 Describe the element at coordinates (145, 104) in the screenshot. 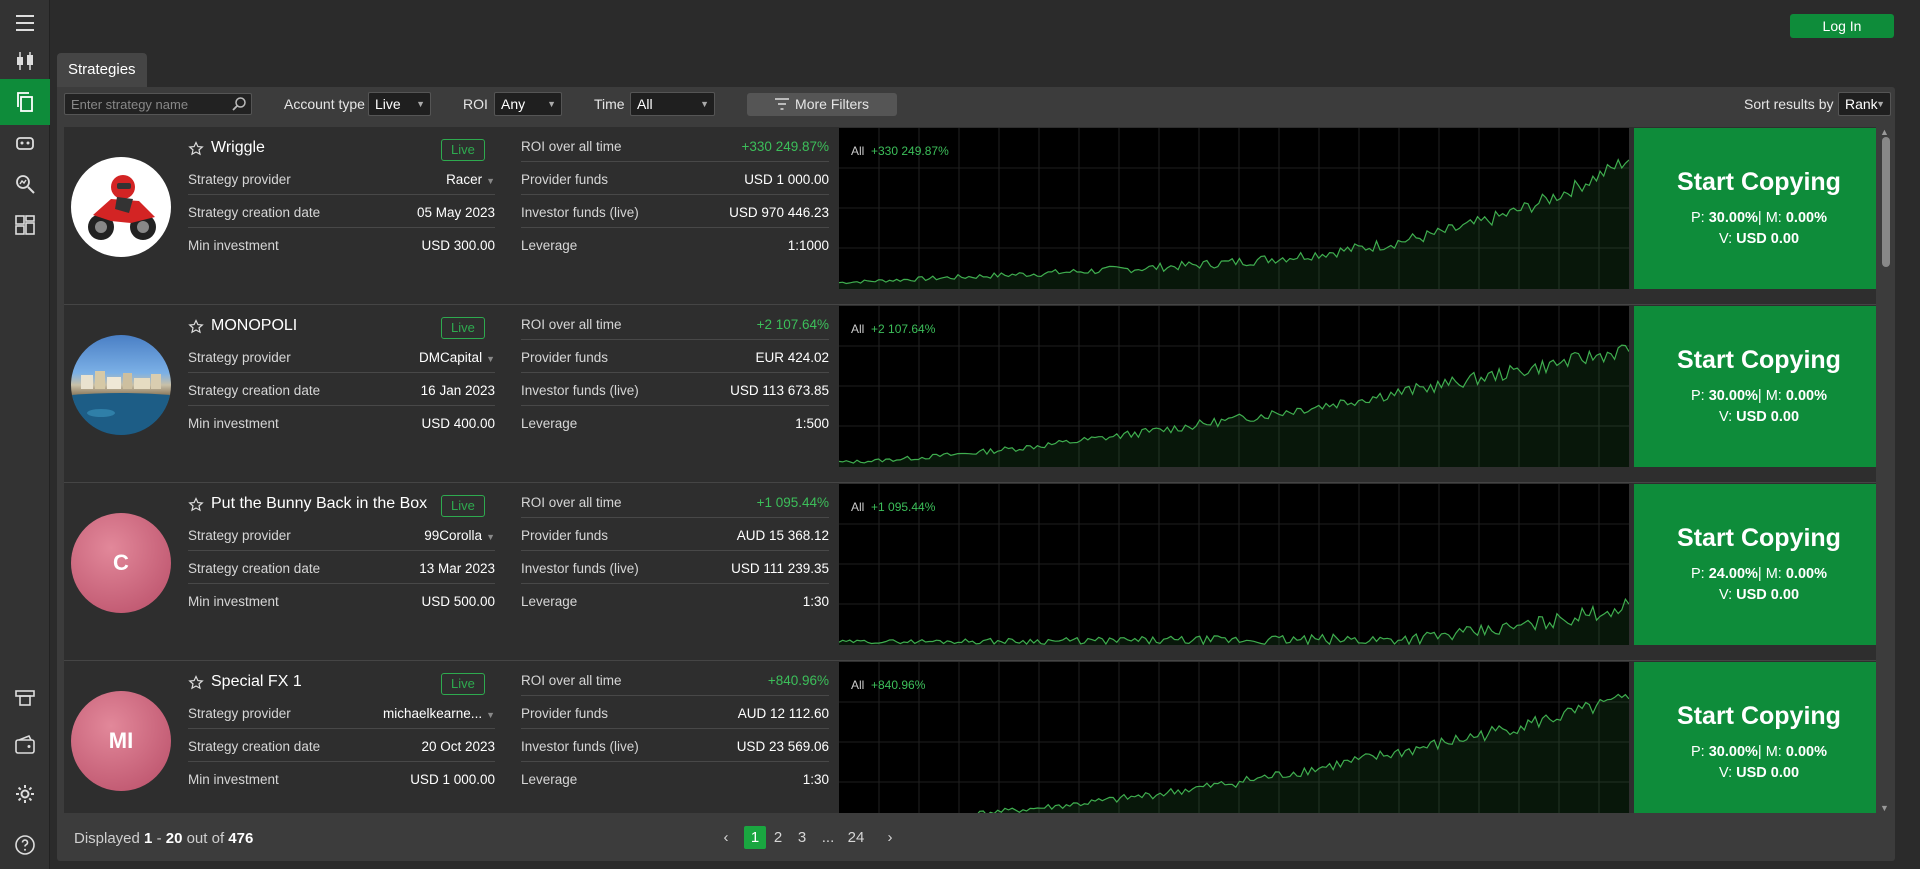

I see `search-input` at that location.